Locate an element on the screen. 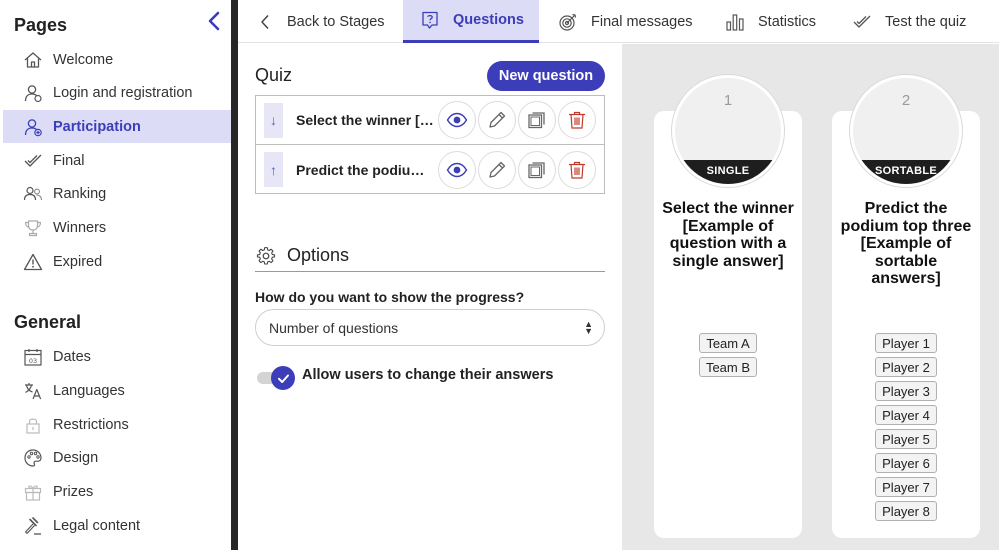 This screenshot has height=550, width=999. sidebar-divider is located at coordinates (234, 275).